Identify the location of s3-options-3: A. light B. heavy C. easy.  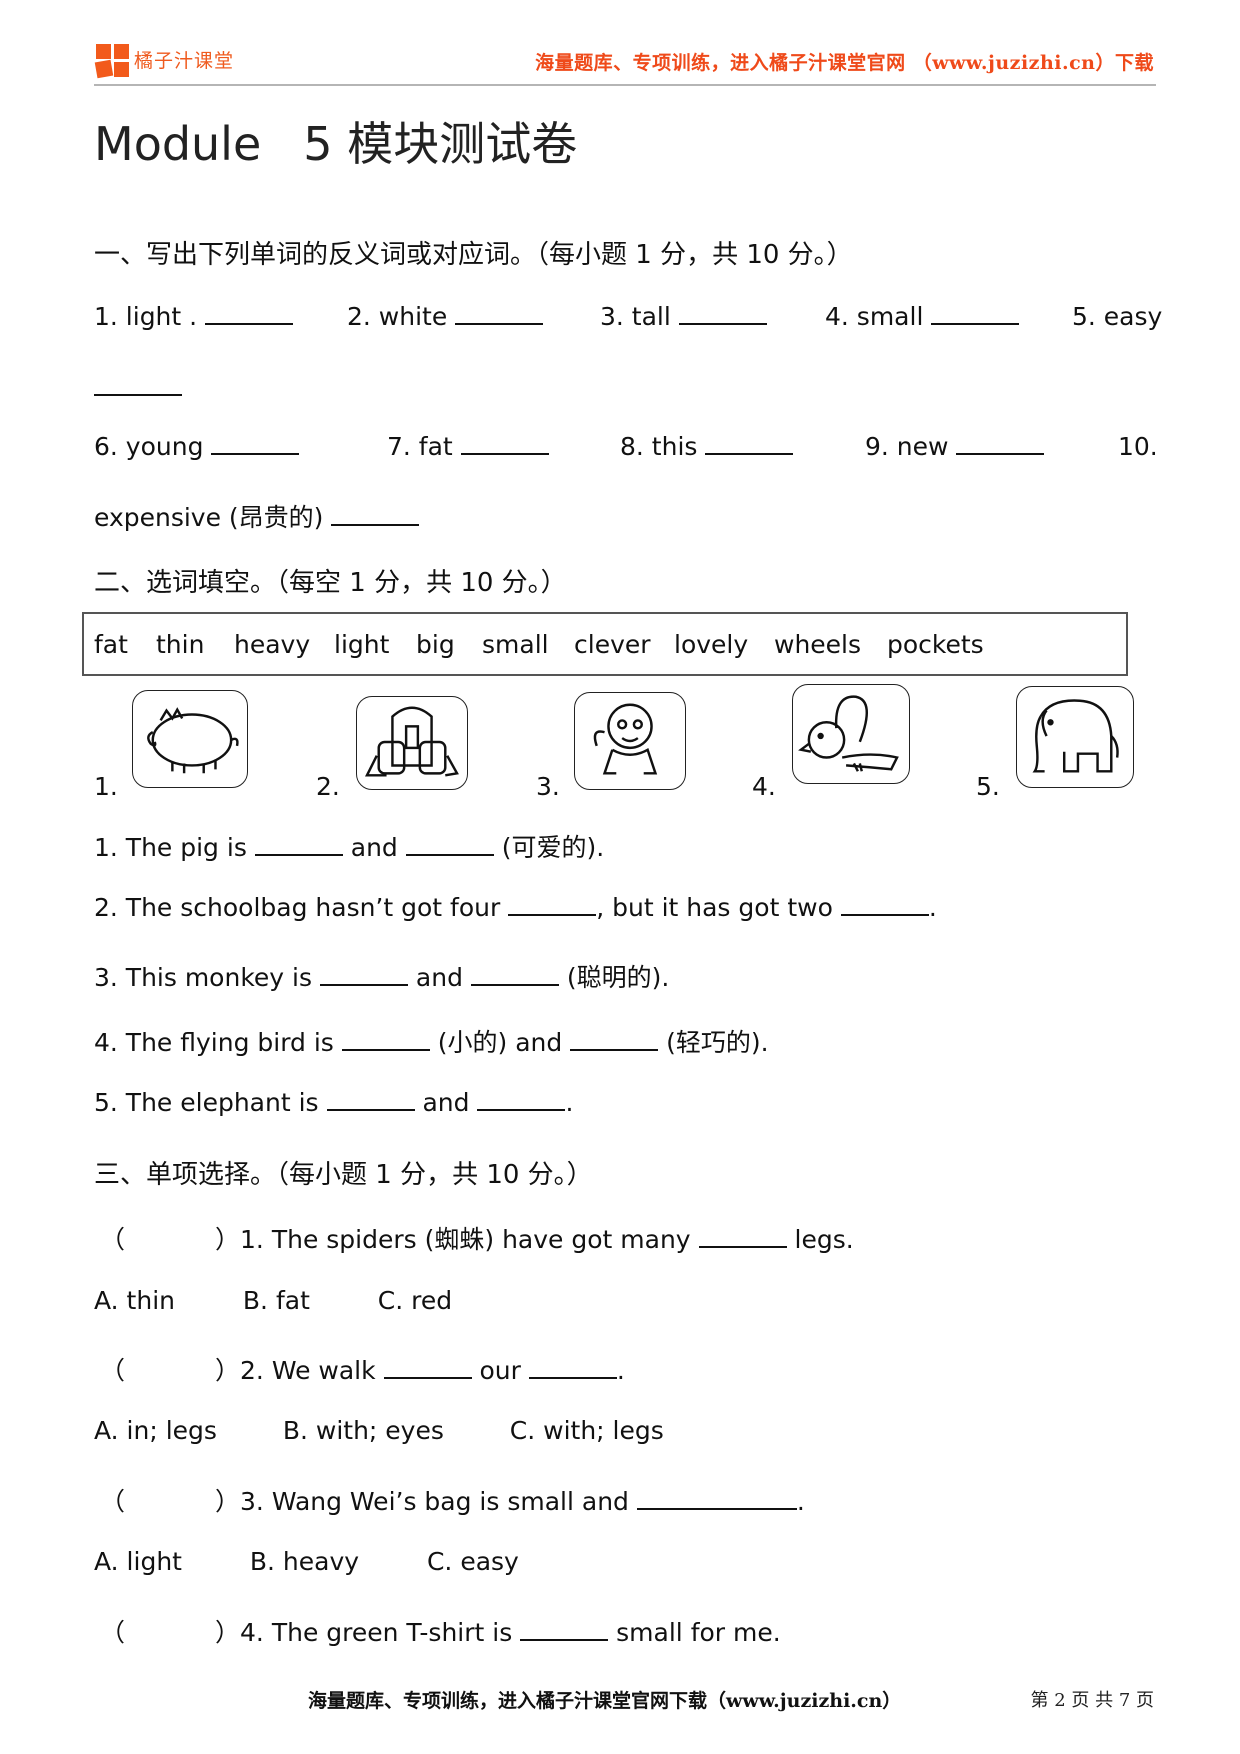
(306, 1561).